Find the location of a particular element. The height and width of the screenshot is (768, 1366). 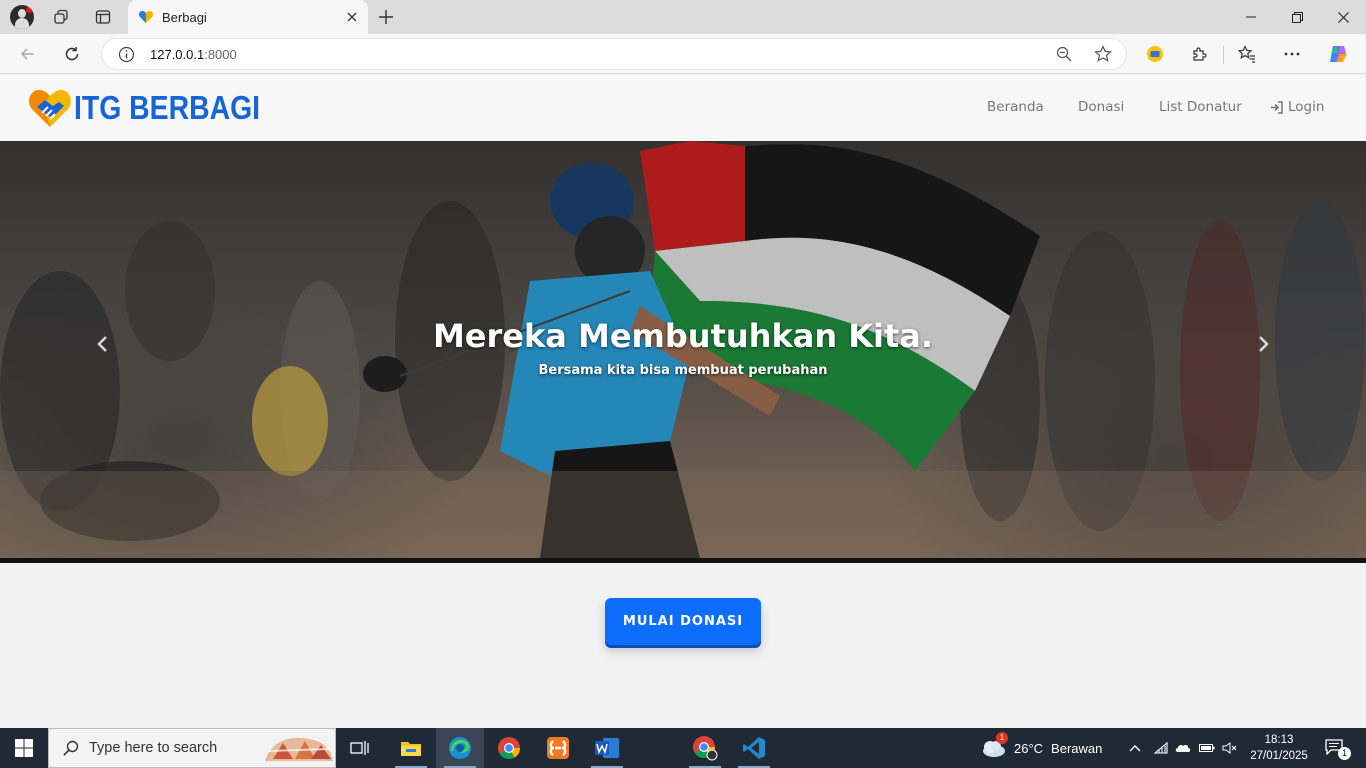

heart-favicon-icon is located at coordinates (146, 17).